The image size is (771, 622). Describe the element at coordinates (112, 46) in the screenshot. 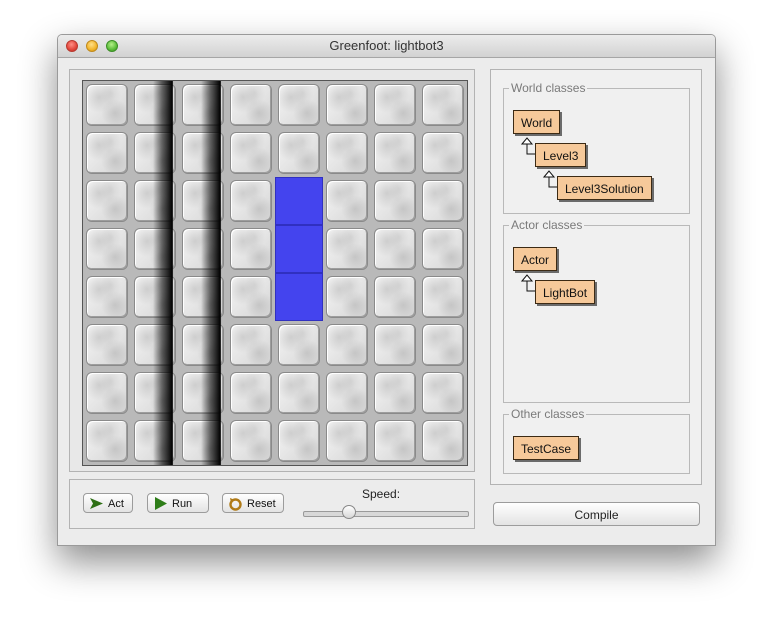

I see `zoom-window-button` at that location.